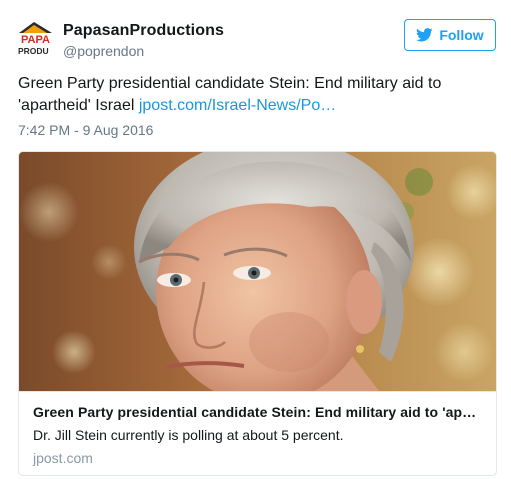 Image resolution: width=511 pixels, height=479 pixels. Describe the element at coordinates (143, 51) in the screenshot. I see `user-handle: @poprendon` at that location.